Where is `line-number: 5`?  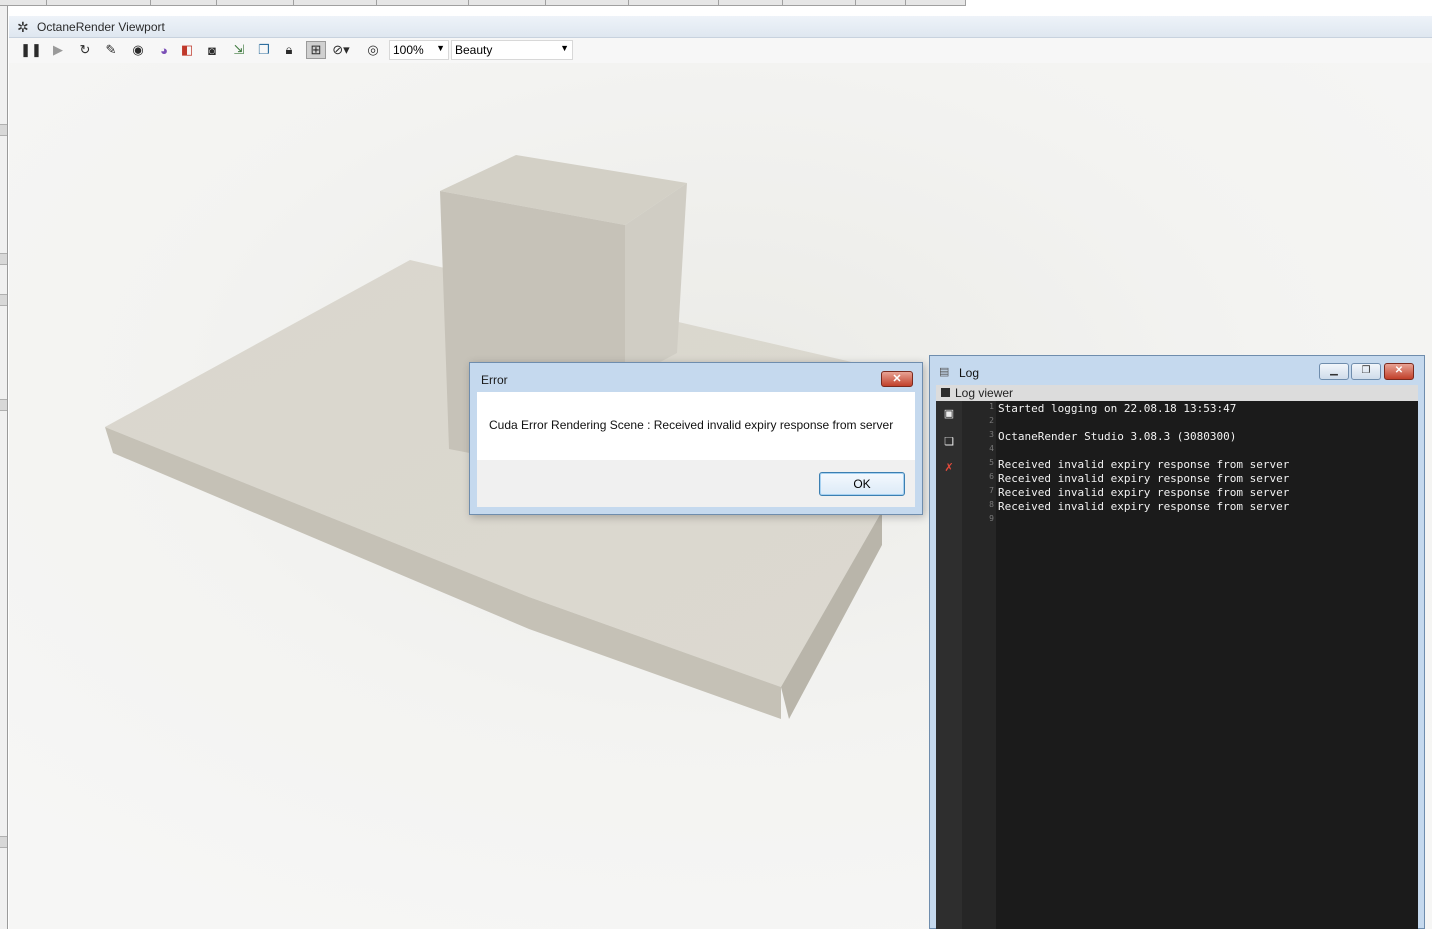 line-number: 5 is located at coordinates (991, 462).